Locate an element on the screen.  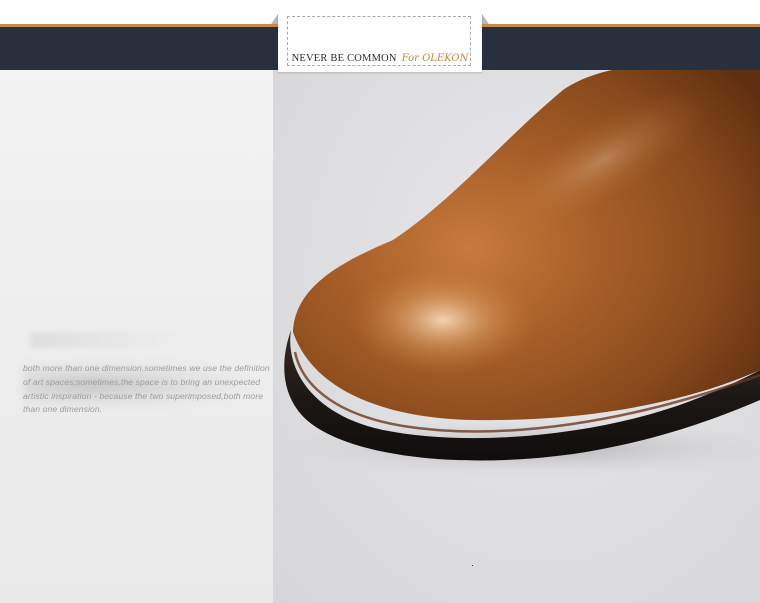
toe-highlight is located at coordinates (443, 320).